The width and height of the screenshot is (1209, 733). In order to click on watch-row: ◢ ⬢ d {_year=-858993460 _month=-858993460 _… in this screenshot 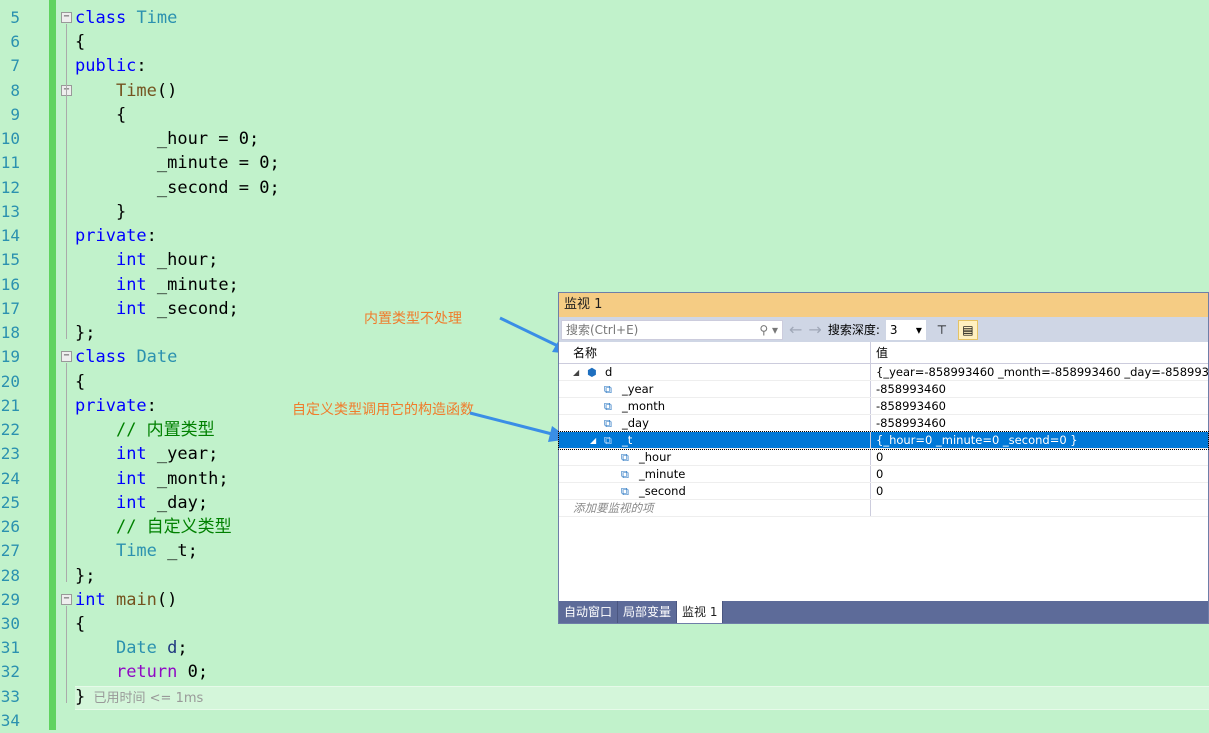, I will do `click(883, 372)`.